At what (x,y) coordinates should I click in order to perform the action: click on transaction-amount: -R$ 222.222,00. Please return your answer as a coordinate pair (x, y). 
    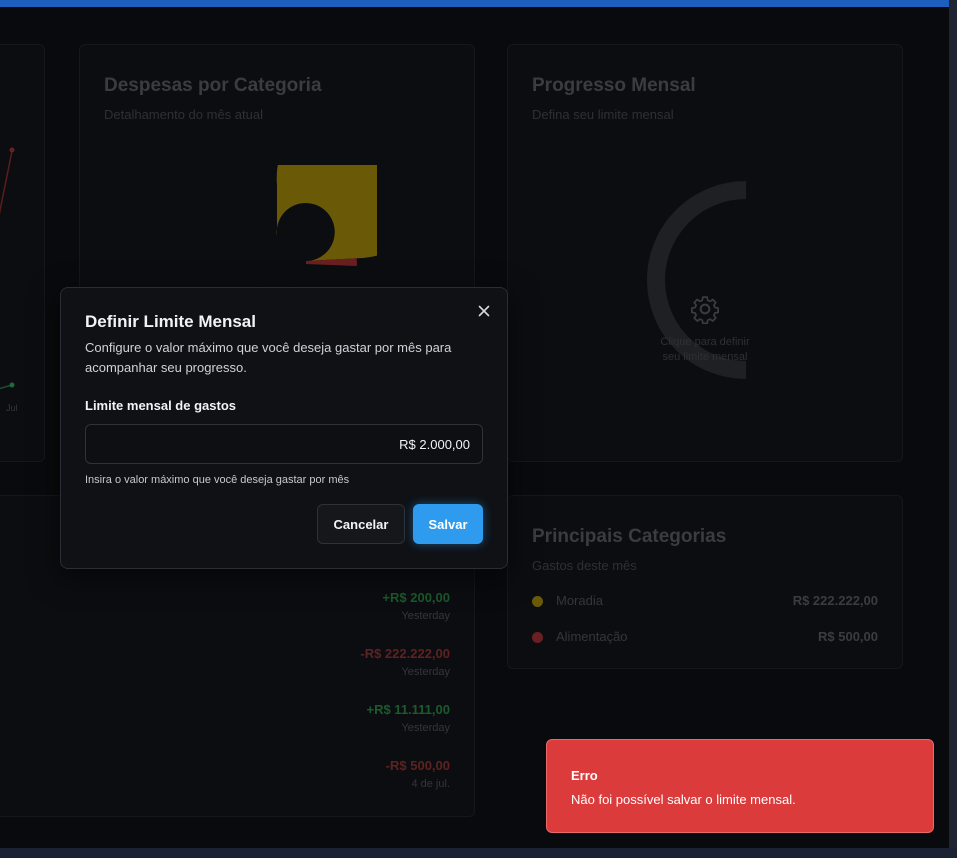
    Looking at the image, I should click on (405, 653).